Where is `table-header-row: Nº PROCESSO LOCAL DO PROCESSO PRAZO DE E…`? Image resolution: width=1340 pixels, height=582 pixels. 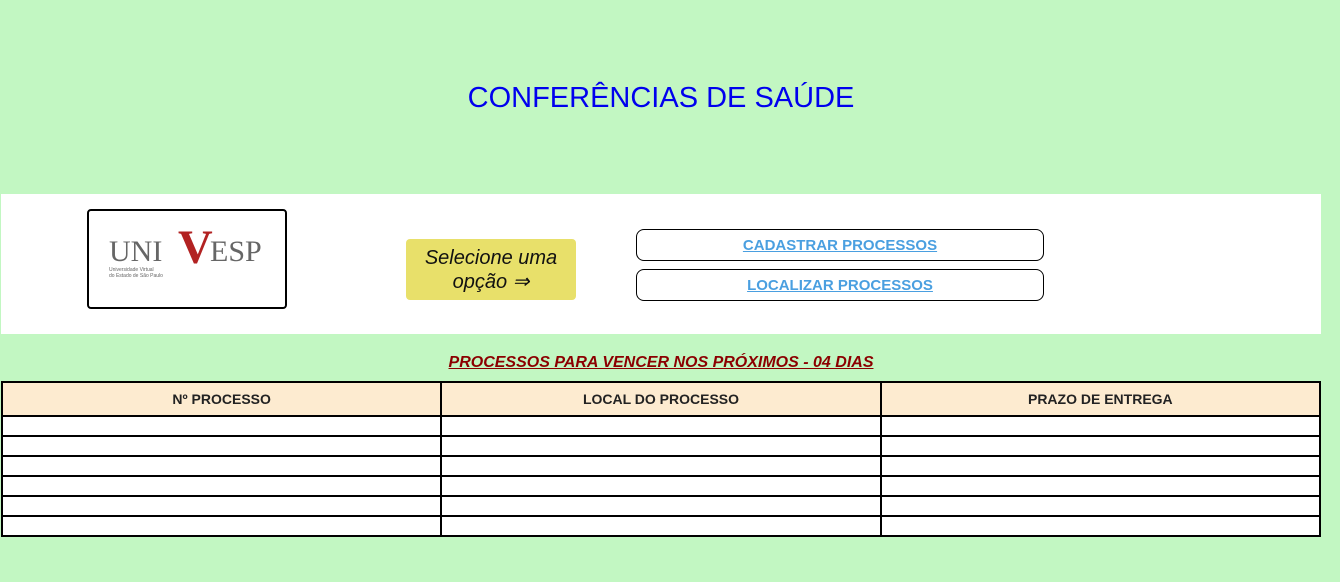
table-header-row: Nº PROCESSO LOCAL DO PROCESSO PRAZO DE E… is located at coordinates (661, 399).